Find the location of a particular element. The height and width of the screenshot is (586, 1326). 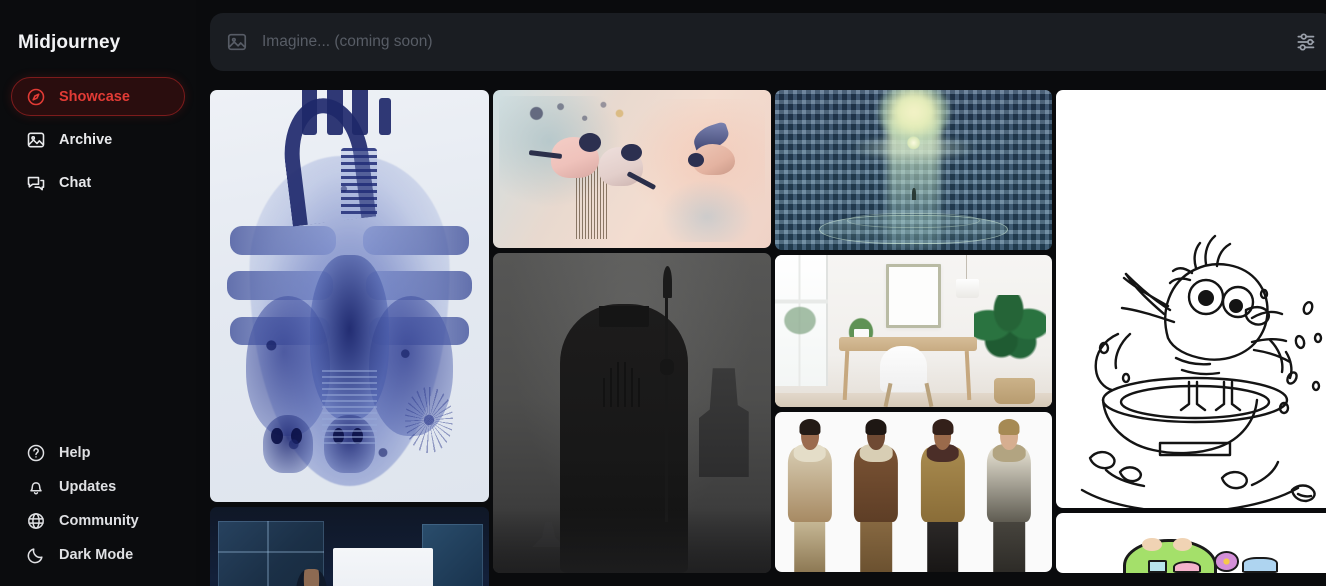

brand-title: Midjourney is located at coordinates (69, 42).